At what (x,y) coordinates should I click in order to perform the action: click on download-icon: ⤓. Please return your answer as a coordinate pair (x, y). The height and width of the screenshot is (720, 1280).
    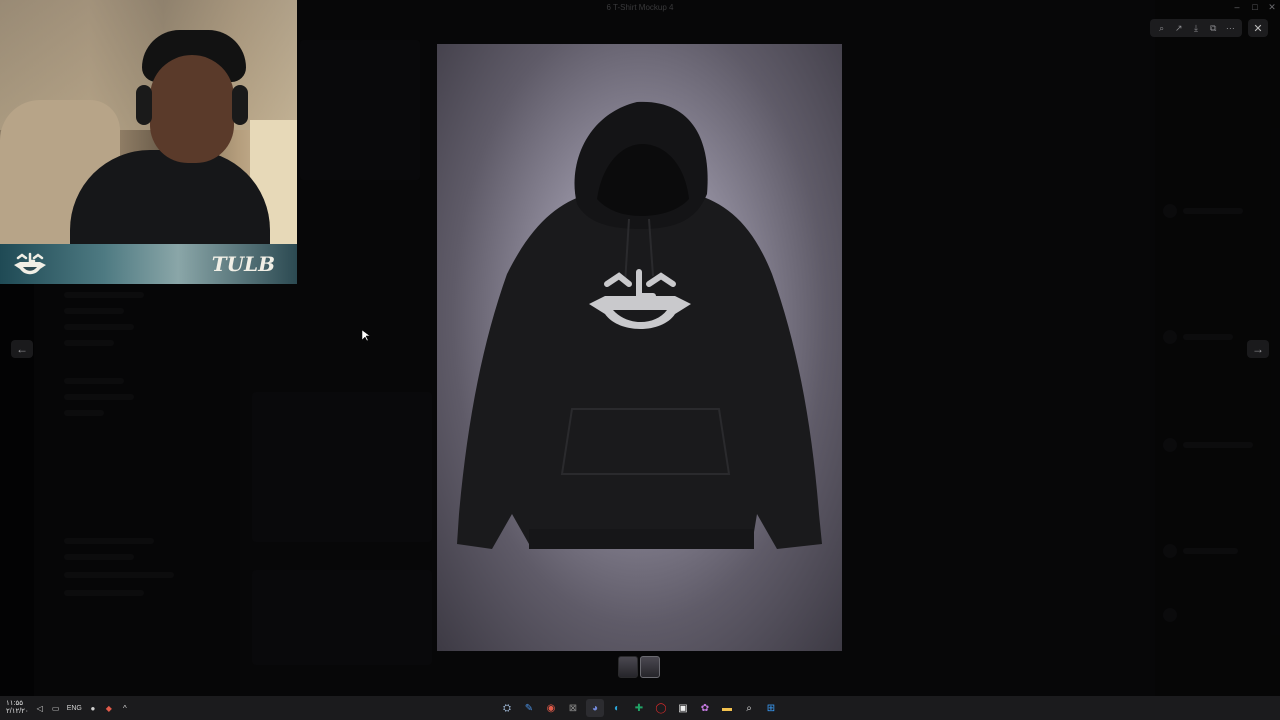
    Looking at the image, I should click on (1196, 28).